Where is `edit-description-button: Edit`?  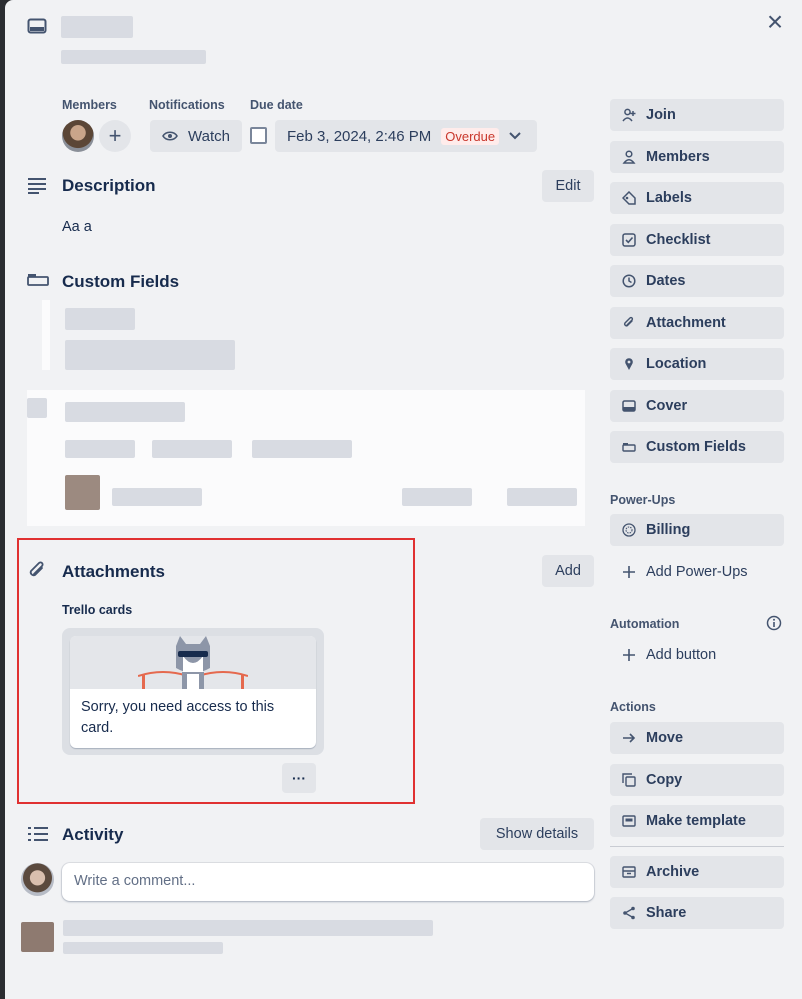
edit-description-button: Edit is located at coordinates (568, 186).